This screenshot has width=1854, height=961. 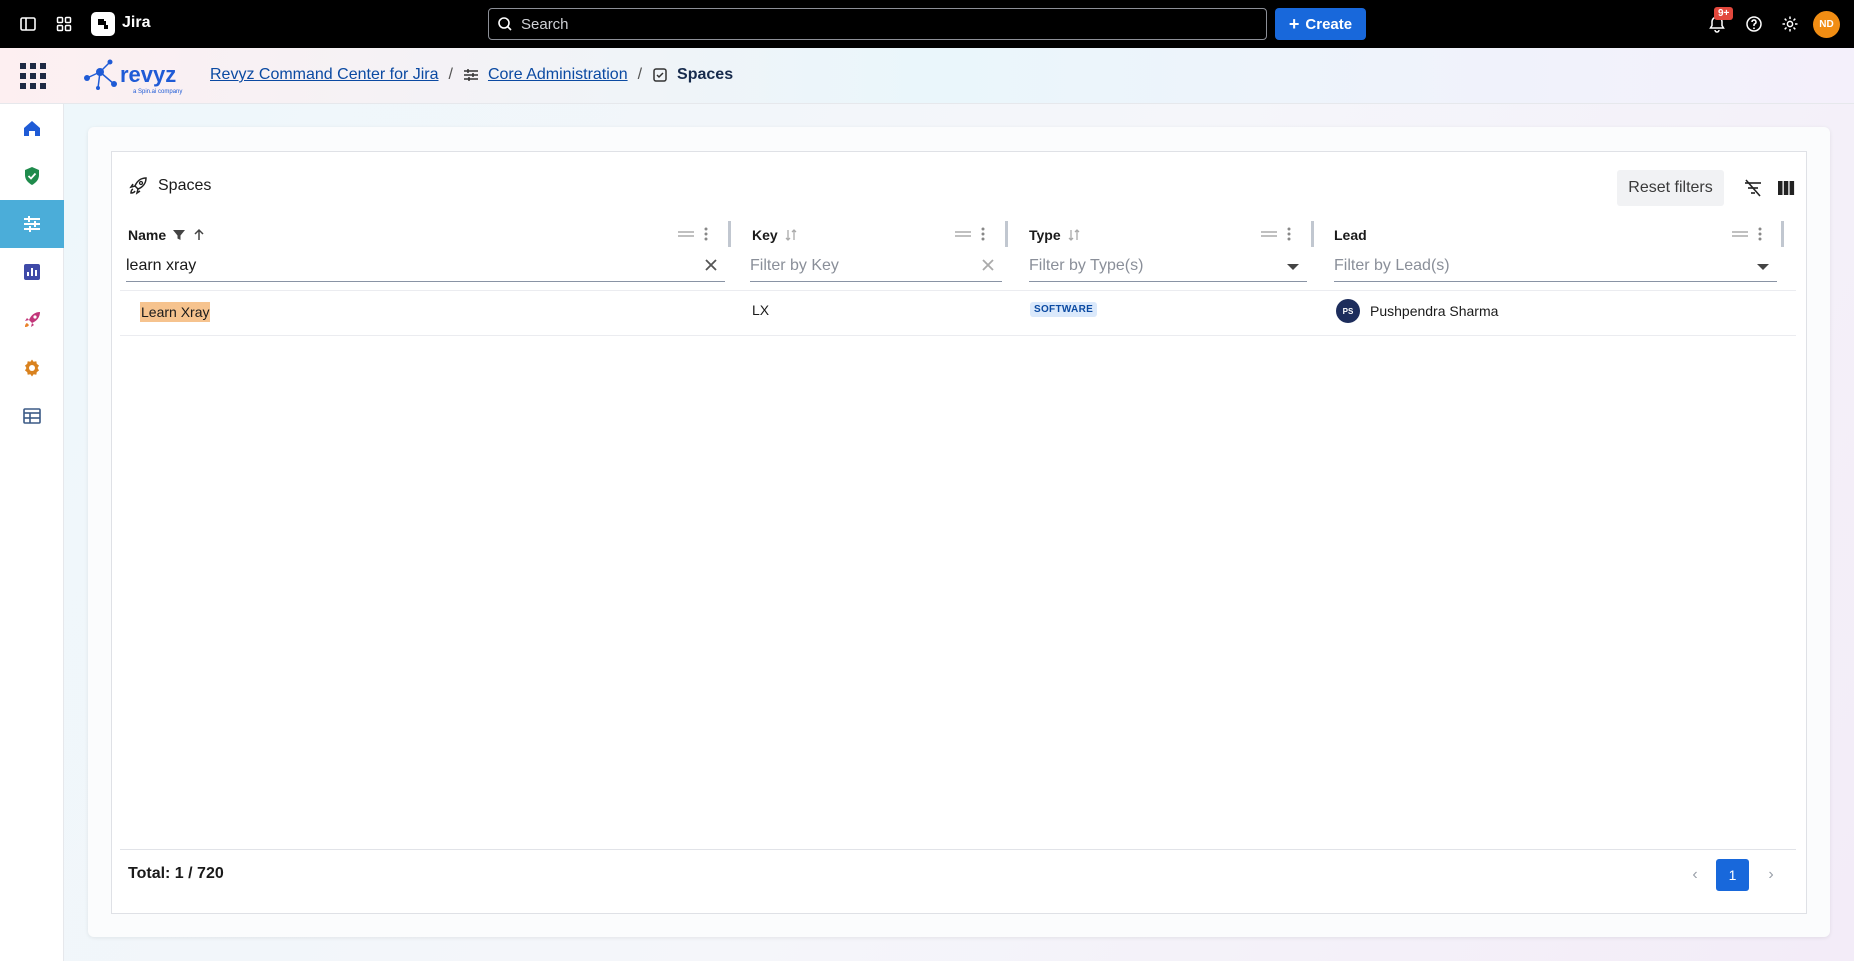 I want to click on column-tools-lead, so click(x=1747, y=234).